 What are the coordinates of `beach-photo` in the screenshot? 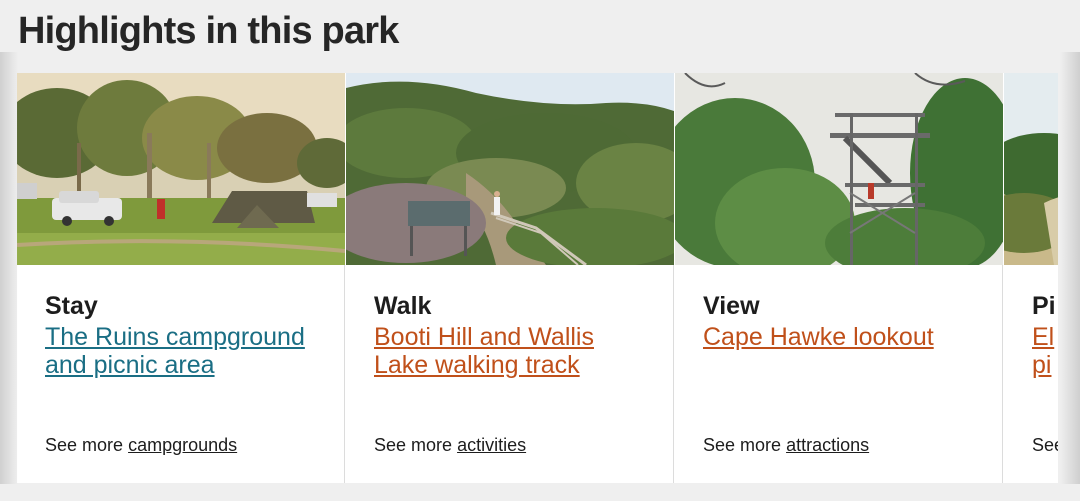 It's located at (1031, 169).